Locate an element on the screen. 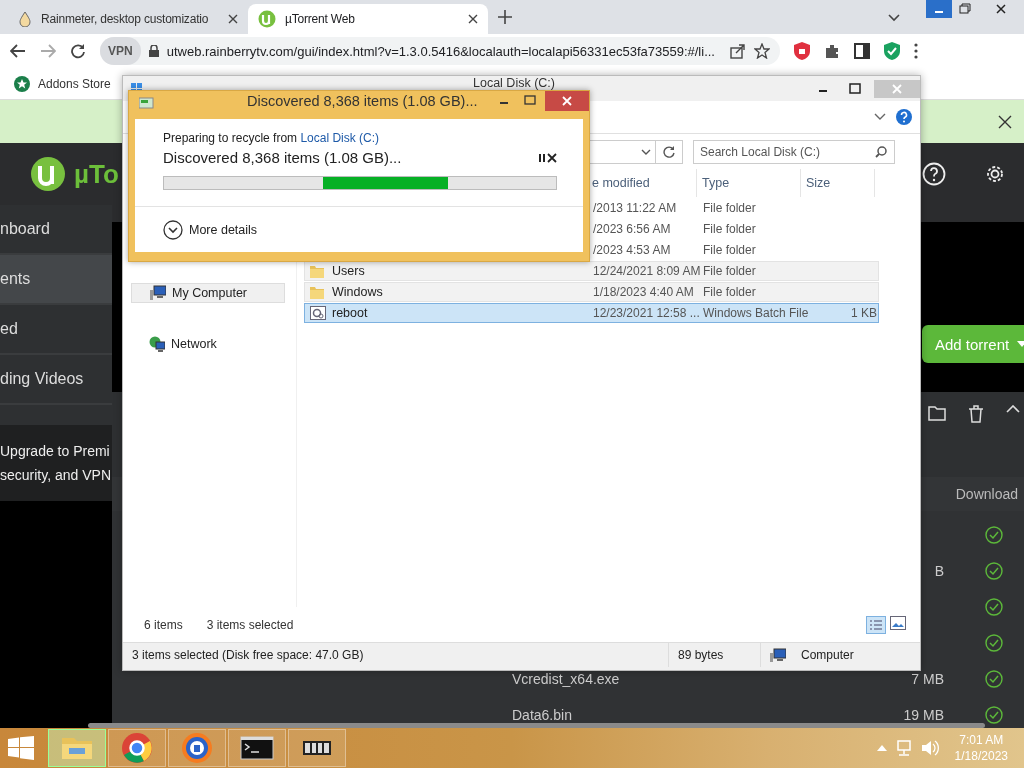 The image size is (1024, 768). reload-icon is located at coordinates (78, 51).